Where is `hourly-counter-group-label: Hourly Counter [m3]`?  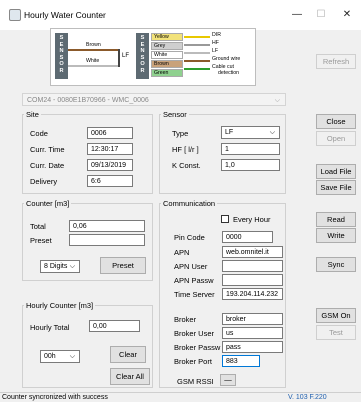 hourly-counter-group-label: Hourly Counter [m3] is located at coordinates (60, 305).